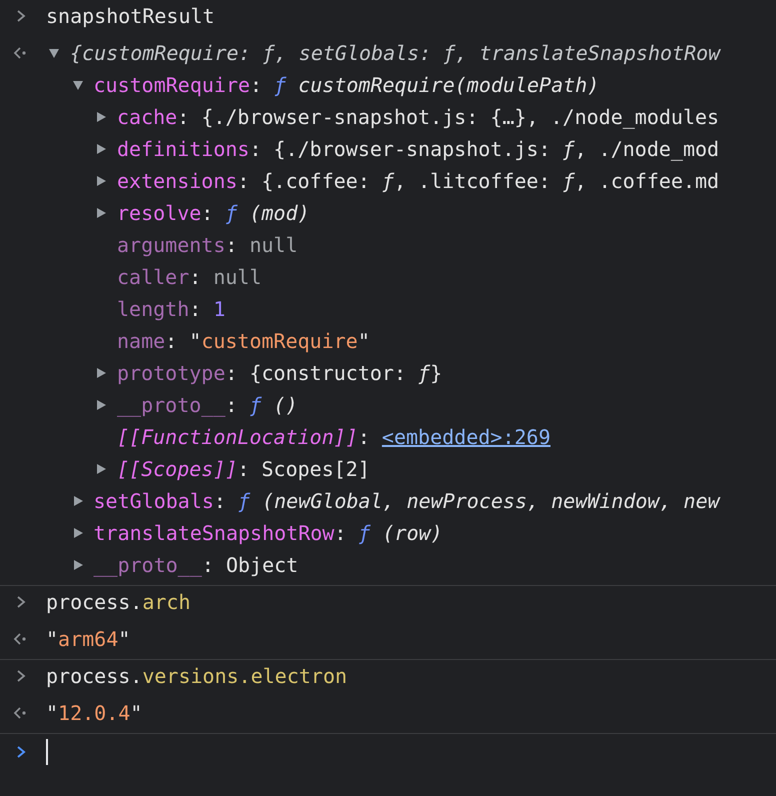 Image resolution: width=776 pixels, height=796 pixels. What do you see at coordinates (189, 277) in the screenshot?
I see `property-line: caller: null` at bounding box center [189, 277].